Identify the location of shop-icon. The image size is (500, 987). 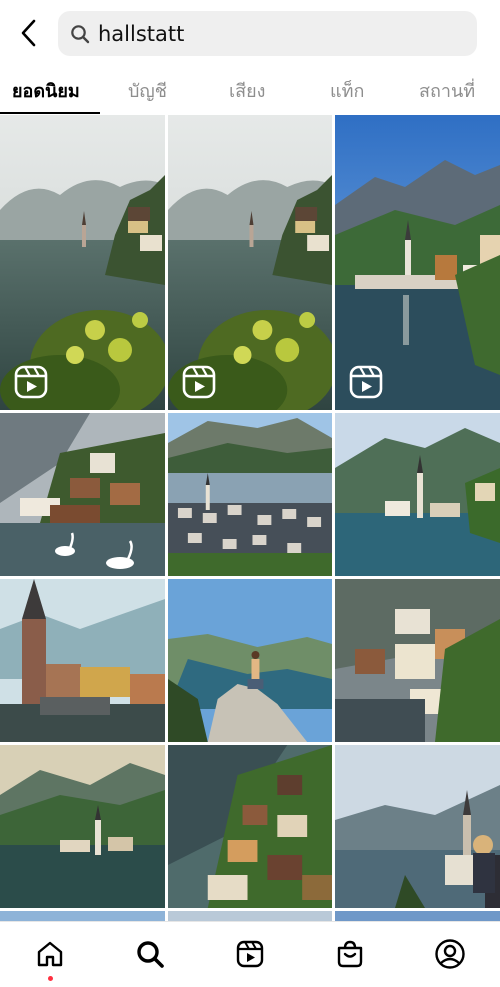
(350, 954).